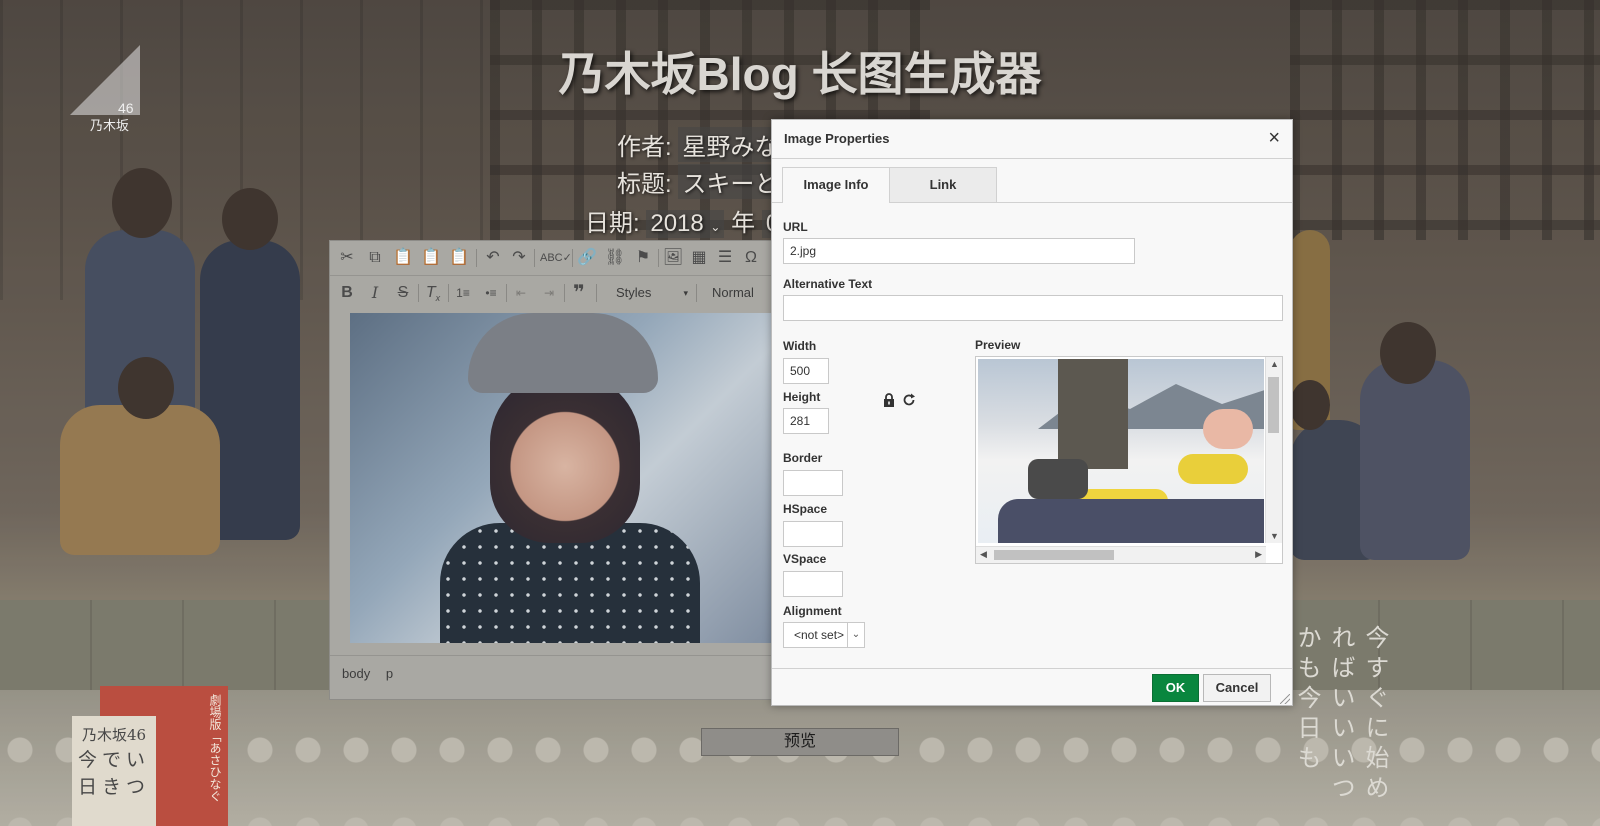  What do you see at coordinates (1093, 414) in the screenshot?
I see `preview-legs` at bounding box center [1093, 414].